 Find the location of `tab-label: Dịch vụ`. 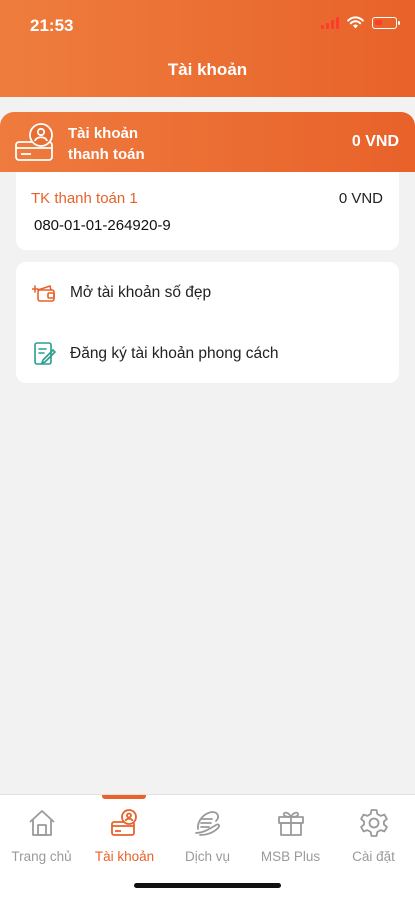

tab-label: Dịch vụ is located at coordinates (207, 856).